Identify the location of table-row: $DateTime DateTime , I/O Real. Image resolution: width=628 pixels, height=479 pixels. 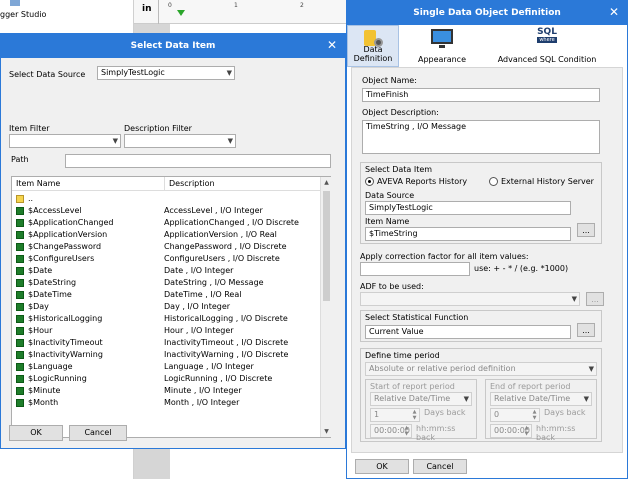
(166, 295).